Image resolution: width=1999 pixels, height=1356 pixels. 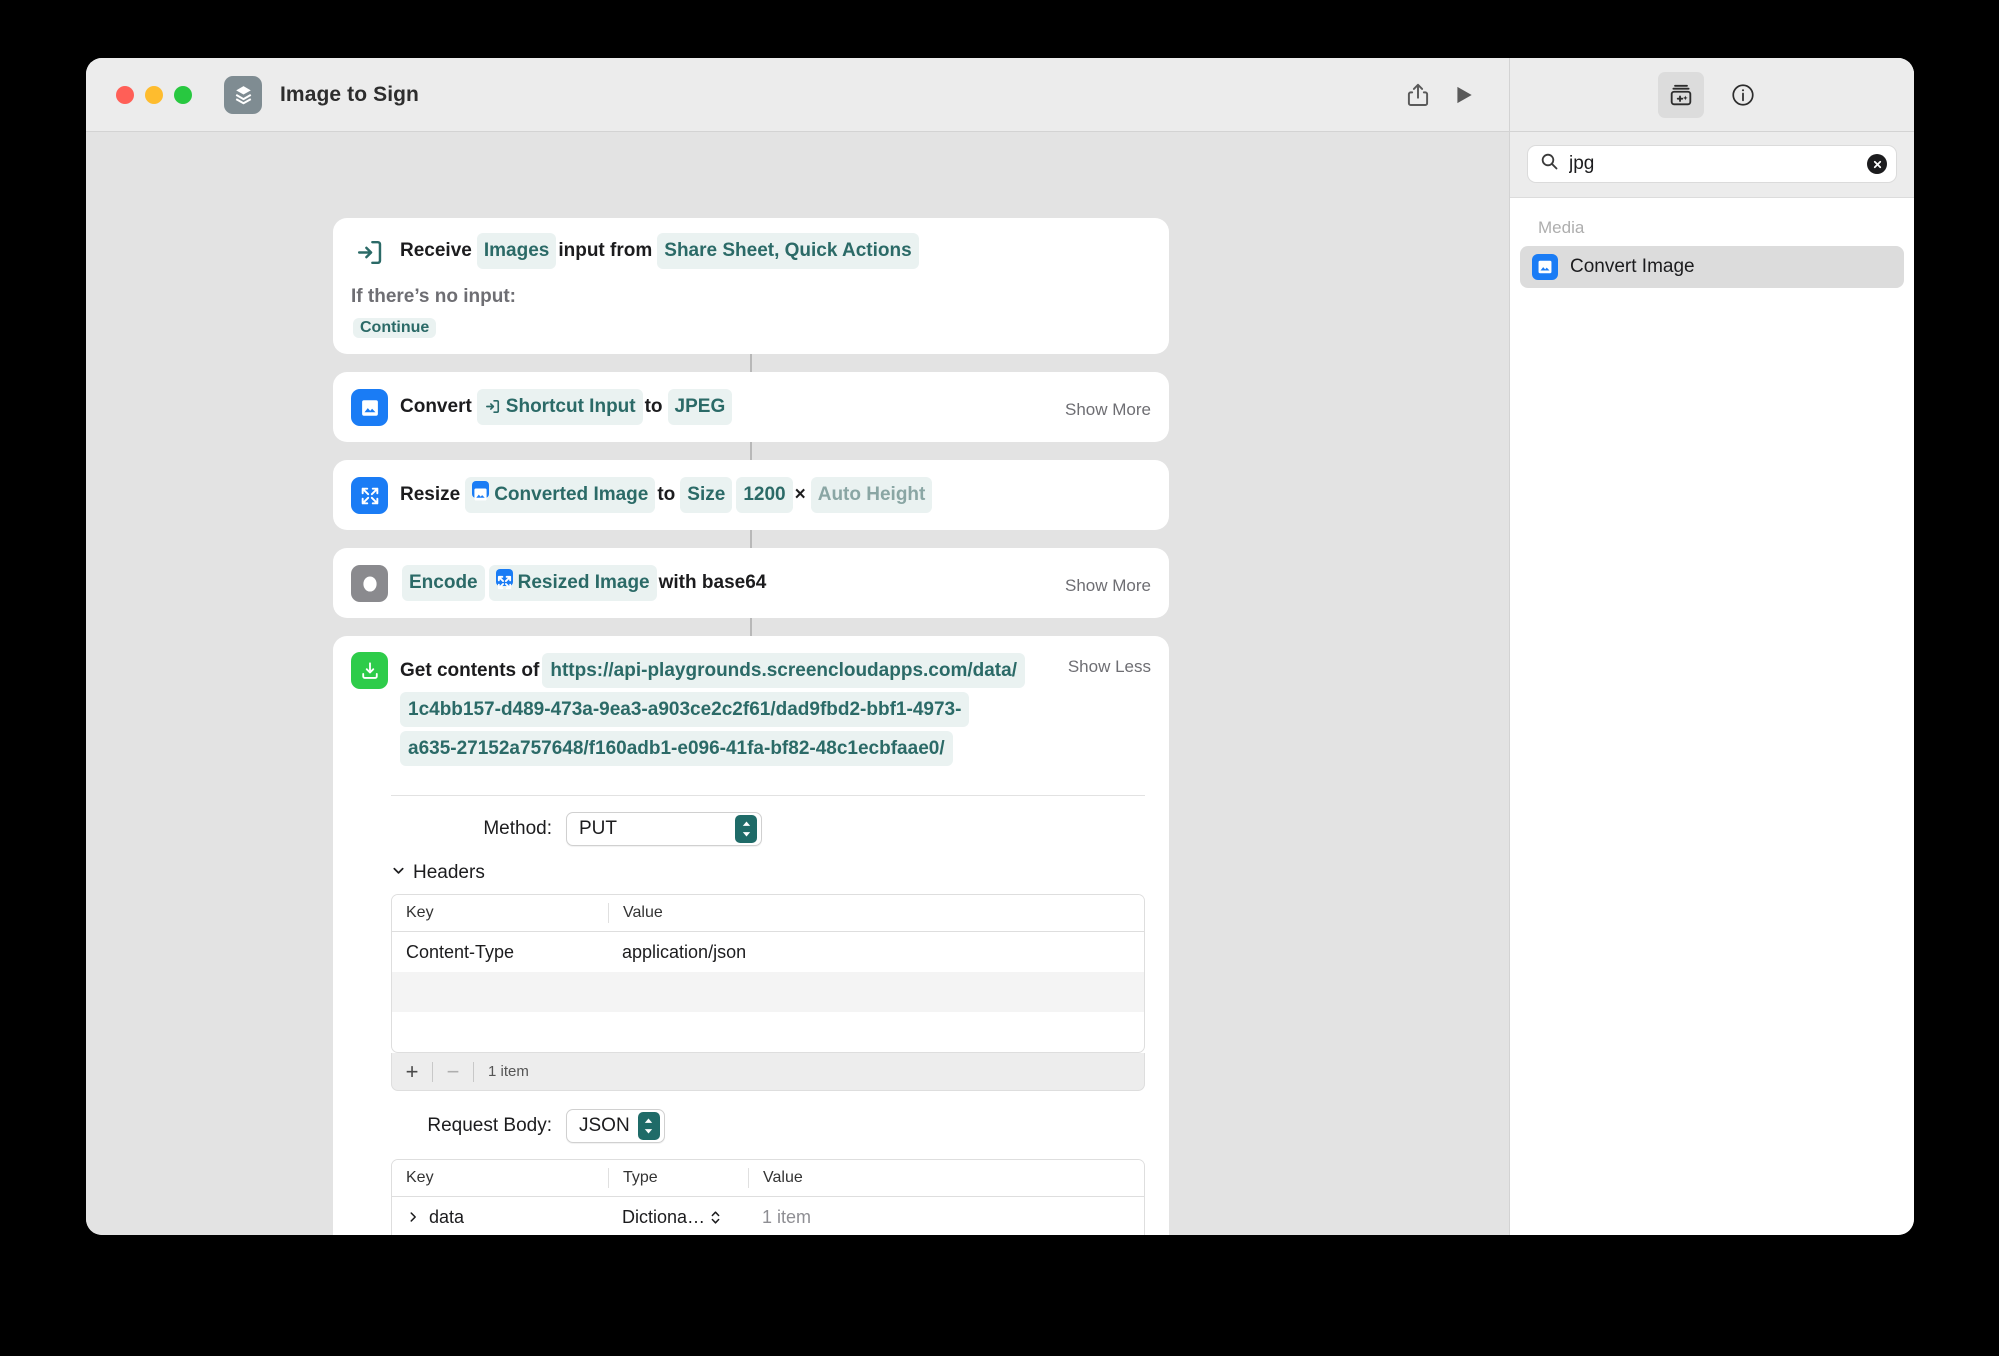 I want to click on request-body-select: JSON, so click(x=615, y=1126).